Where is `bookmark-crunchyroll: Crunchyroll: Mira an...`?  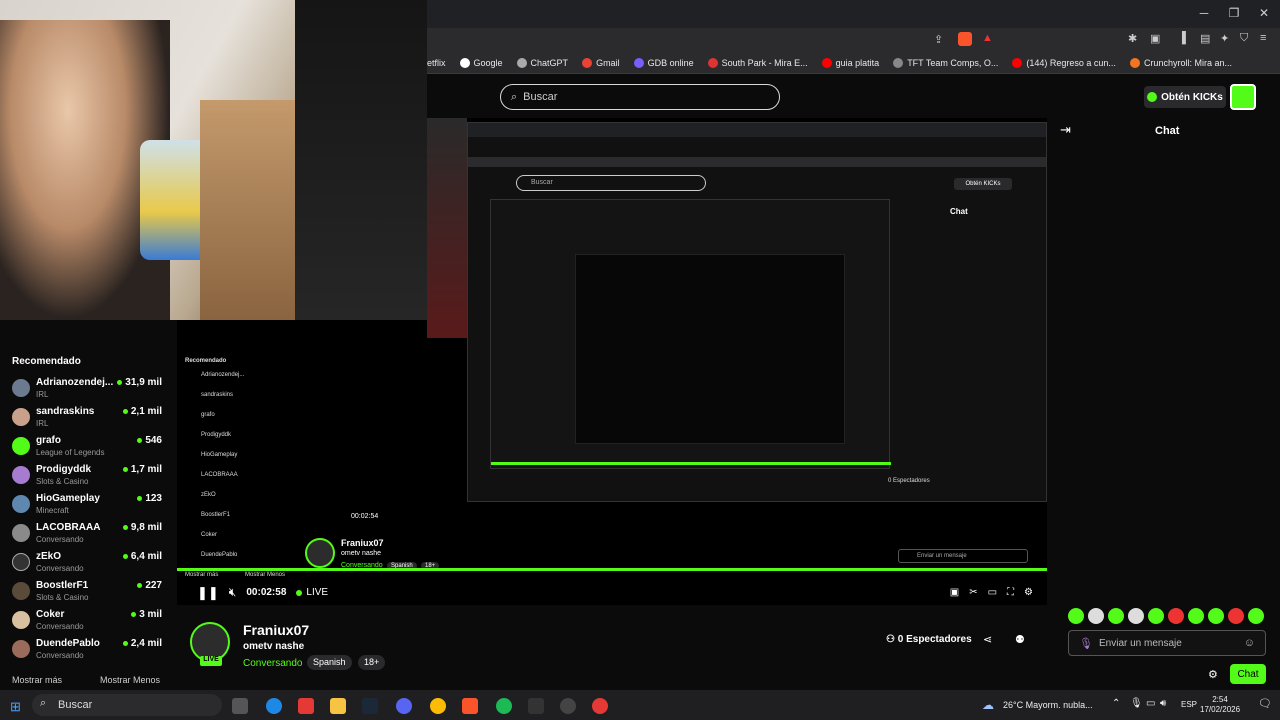
bookmark-crunchyroll: Crunchyroll: Mira an... is located at coordinates (1180, 62).